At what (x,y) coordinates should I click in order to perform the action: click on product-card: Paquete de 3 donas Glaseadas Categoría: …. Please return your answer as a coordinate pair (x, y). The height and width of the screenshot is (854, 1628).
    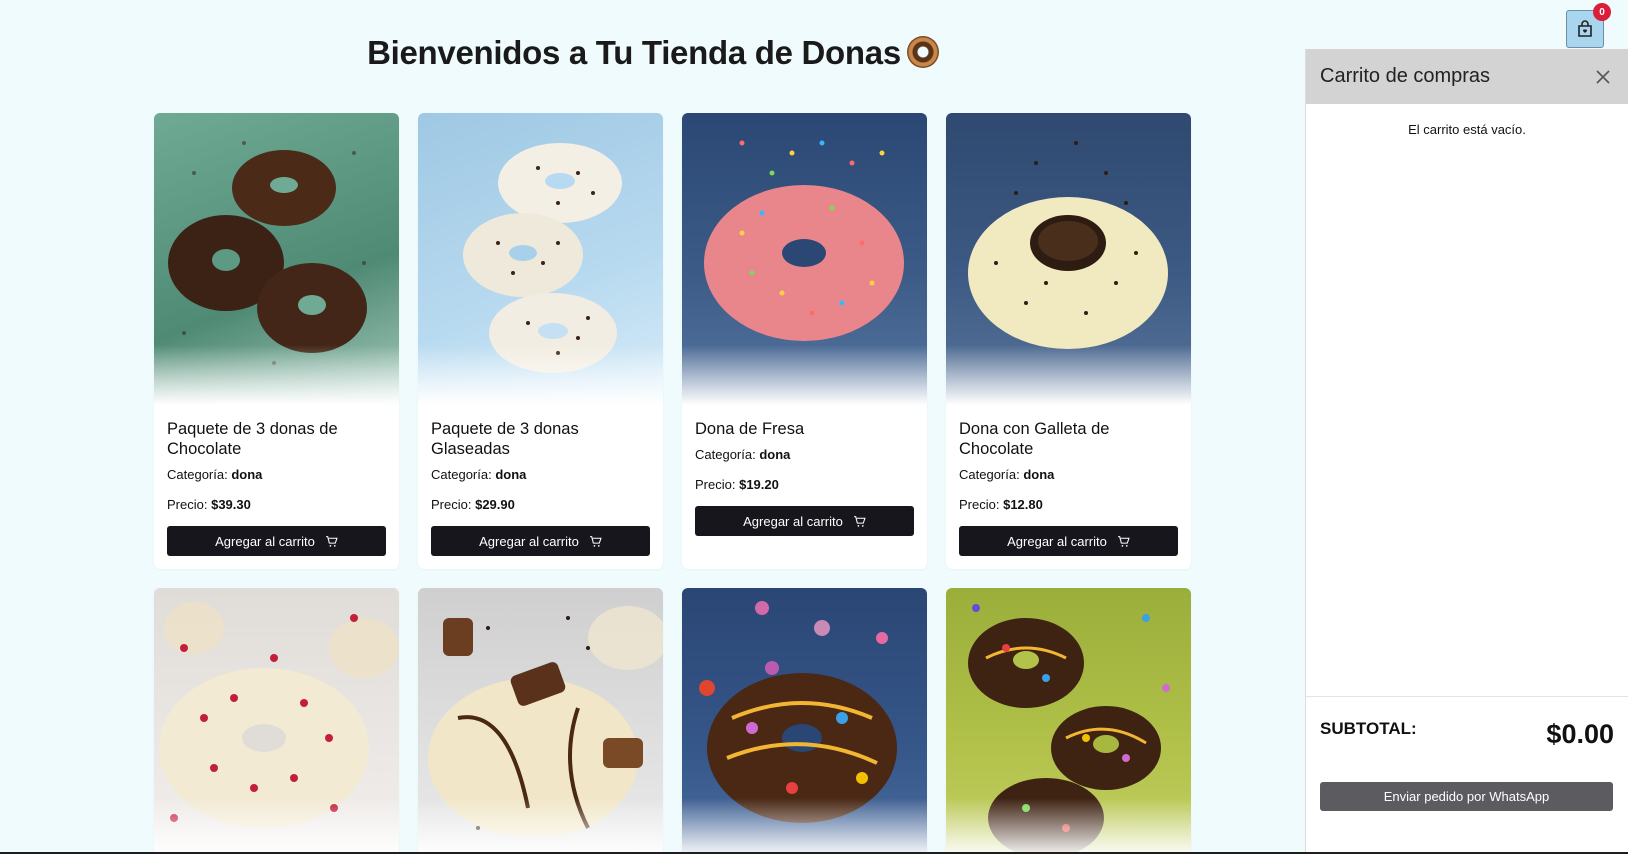
    Looking at the image, I should click on (540, 341).